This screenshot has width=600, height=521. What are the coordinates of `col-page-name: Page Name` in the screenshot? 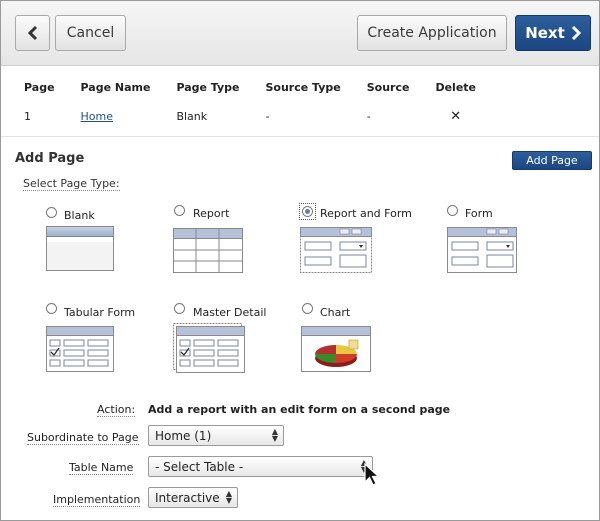 It's located at (115, 87).